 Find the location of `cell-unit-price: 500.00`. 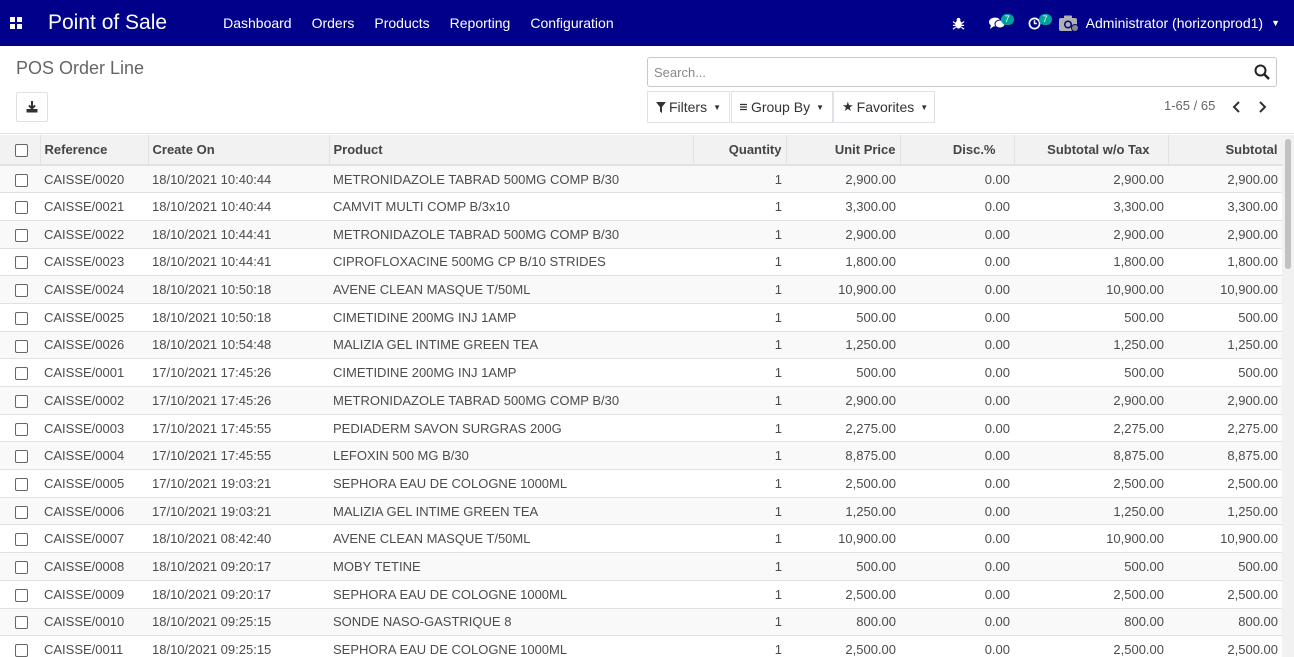

cell-unit-price: 500.00 is located at coordinates (843, 372).